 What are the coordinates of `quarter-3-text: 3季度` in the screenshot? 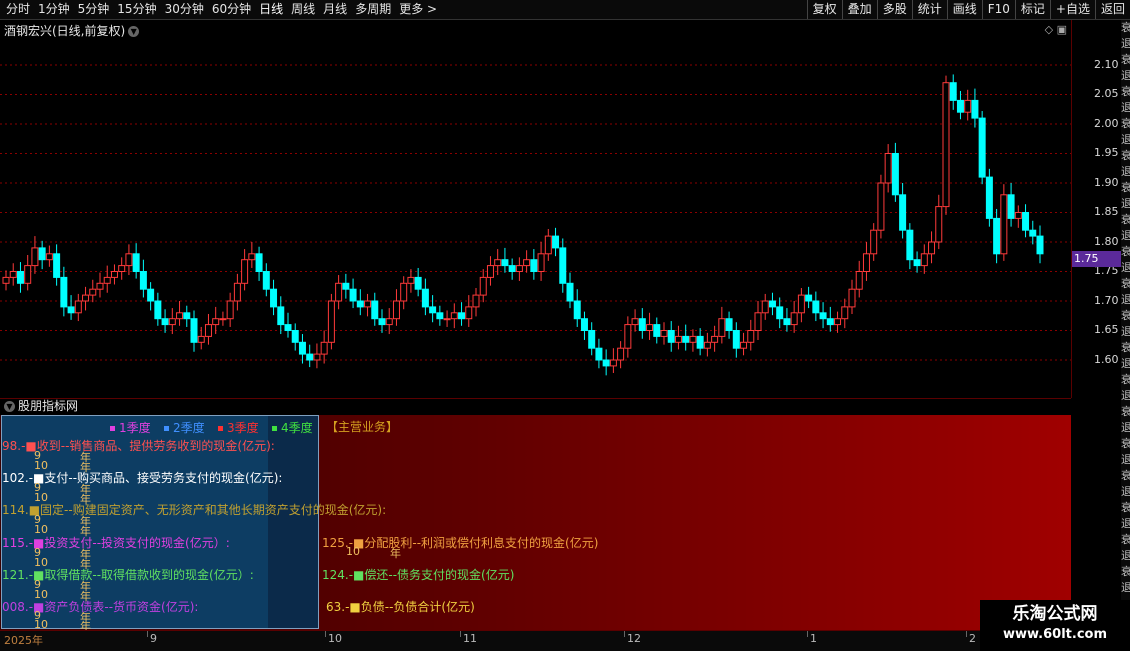 It's located at (243, 428).